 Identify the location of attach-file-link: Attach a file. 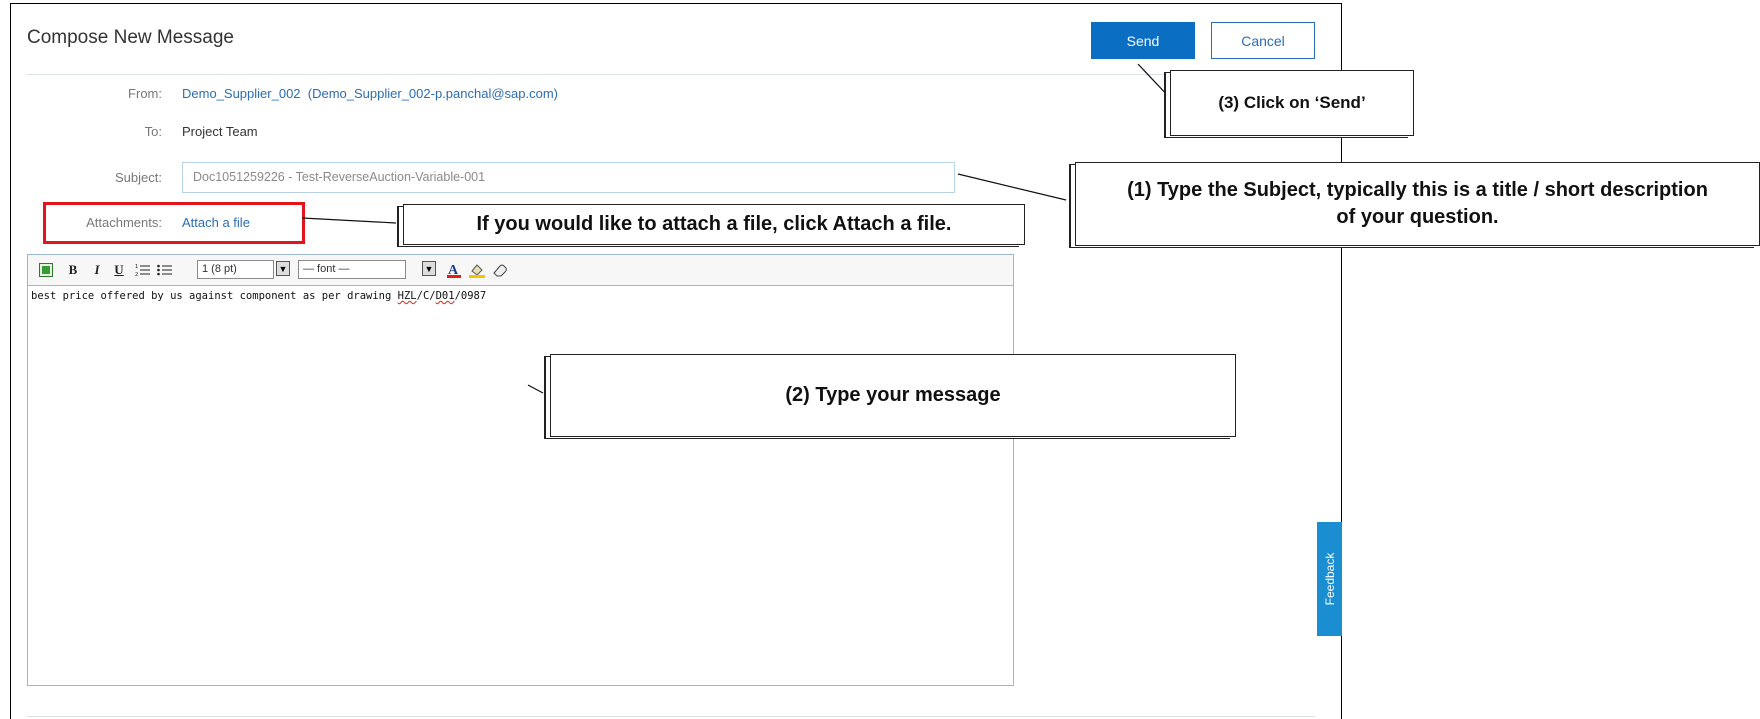
(216, 222).